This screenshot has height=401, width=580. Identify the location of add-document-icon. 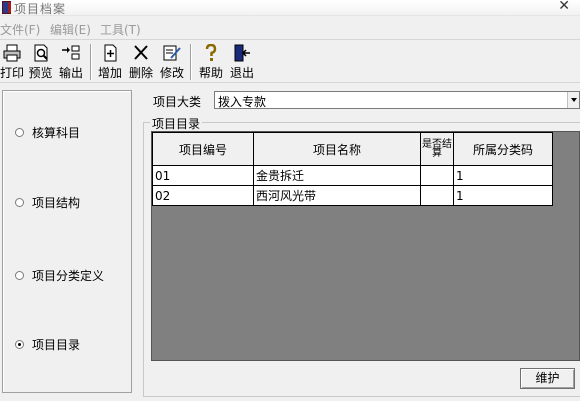
(110, 53).